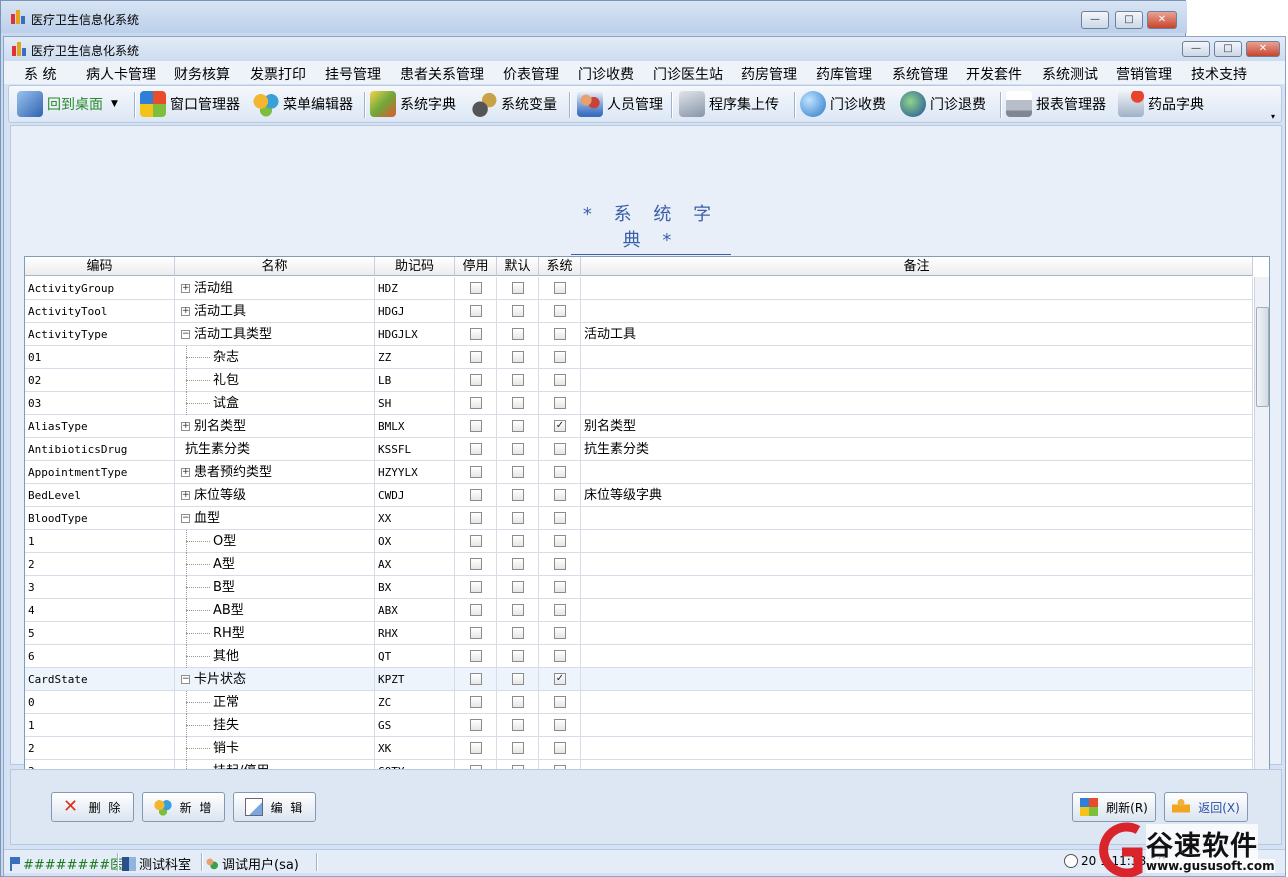  What do you see at coordinates (1273, 116) in the screenshot?
I see `toolbar-overflow-icon: ▾` at bounding box center [1273, 116].